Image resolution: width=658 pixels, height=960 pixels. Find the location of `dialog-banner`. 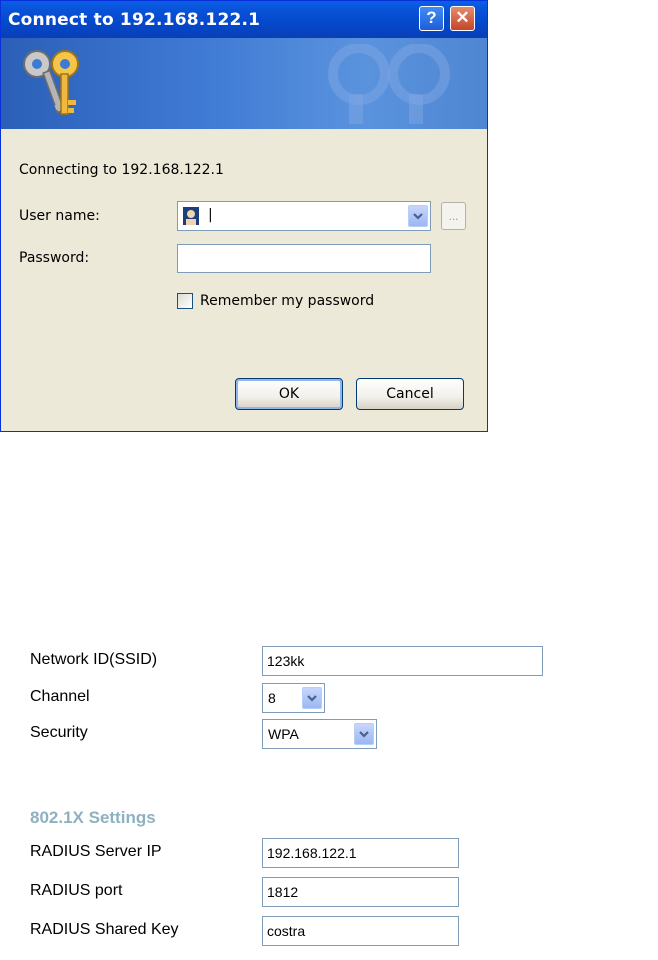

dialog-banner is located at coordinates (244, 83).